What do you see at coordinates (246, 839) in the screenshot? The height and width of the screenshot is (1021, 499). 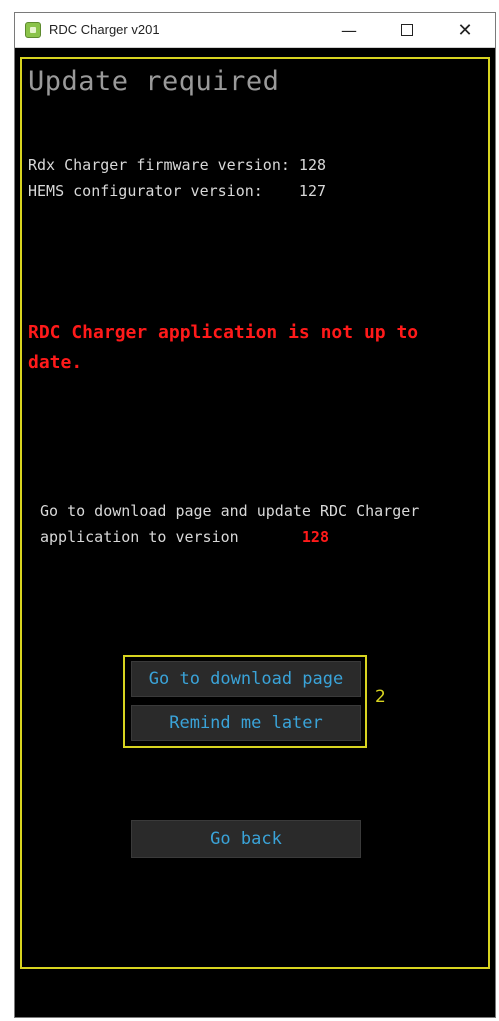 I see `go-back-button: Go back` at bounding box center [246, 839].